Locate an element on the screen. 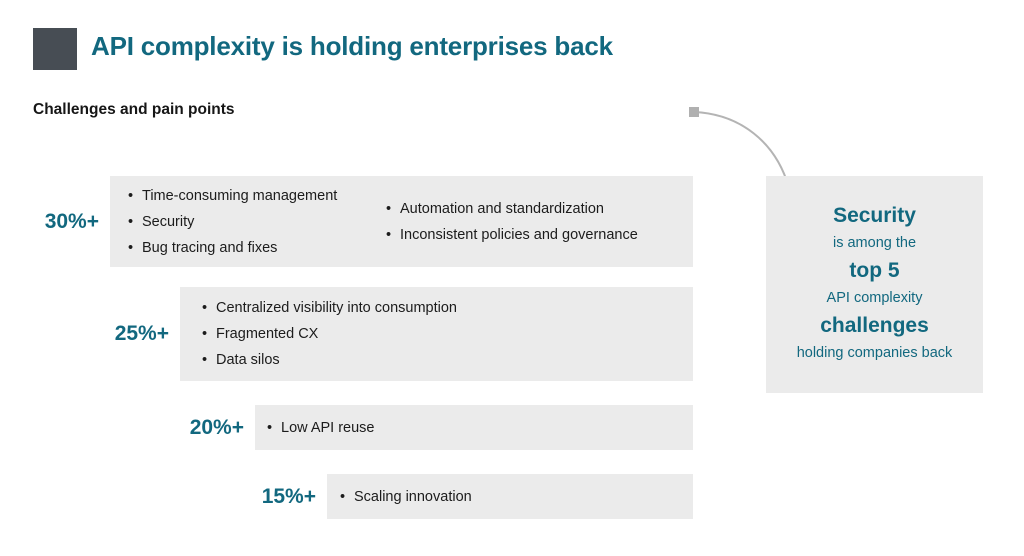  list-item: • Data silos is located at coordinates (328, 360).